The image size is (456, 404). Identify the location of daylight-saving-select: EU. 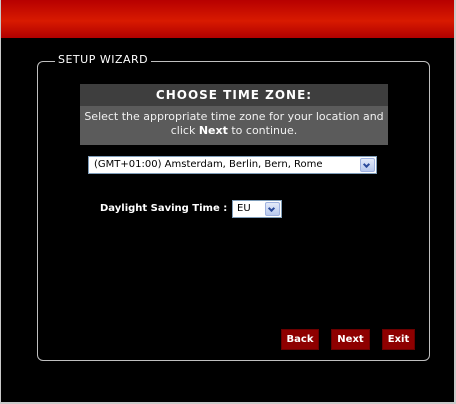
(257, 209).